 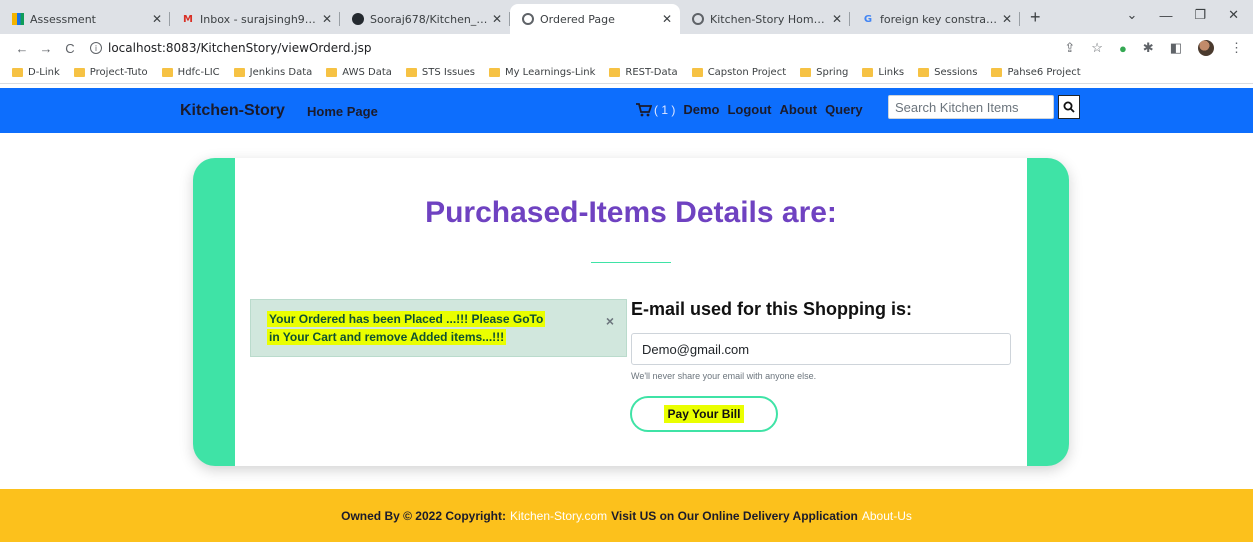 What do you see at coordinates (70, 48) in the screenshot?
I see `reload-icon: C` at bounding box center [70, 48].